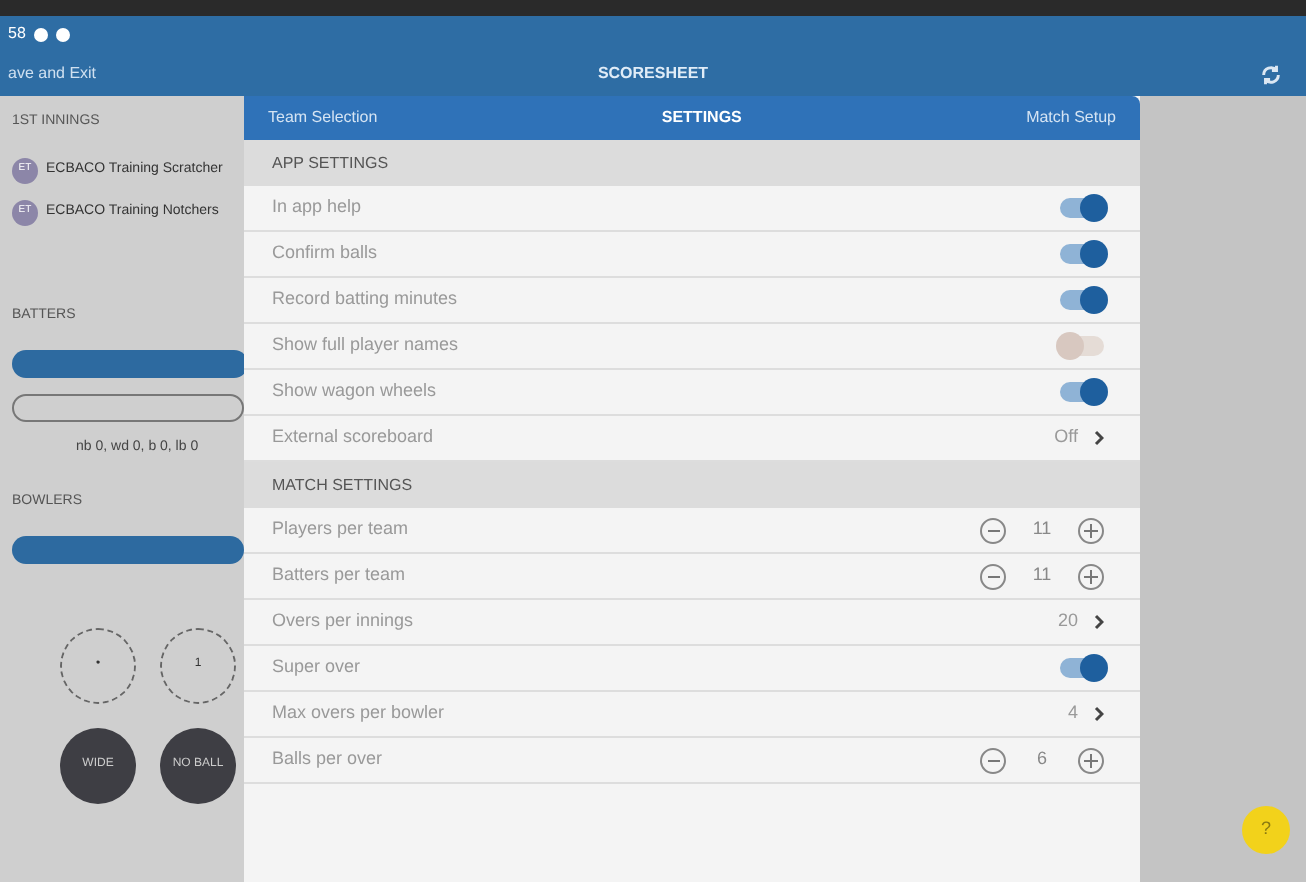 The height and width of the screenshot is (882, 1306). What do you see at coordinates (365, 345) in the screenshot?
I see `setting-label: Show full player names` at bounding box center [365, 345].